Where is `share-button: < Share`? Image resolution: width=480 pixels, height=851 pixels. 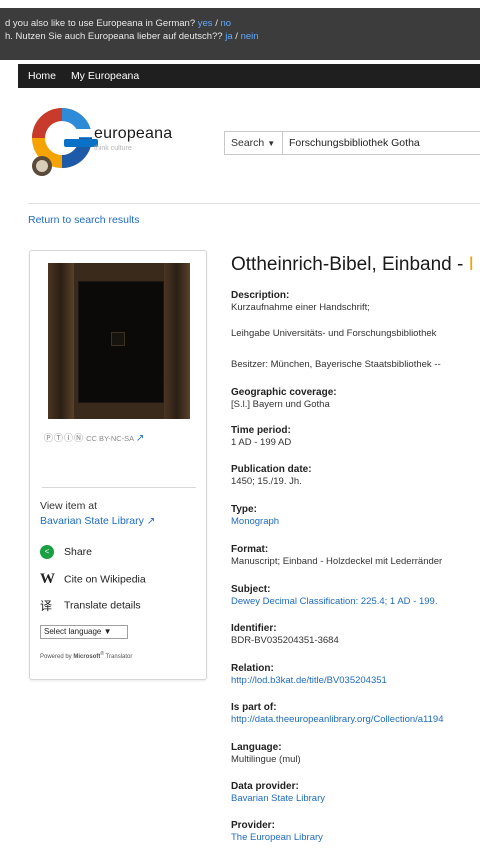 share-button: < Share is located at coordinates (66, 552).